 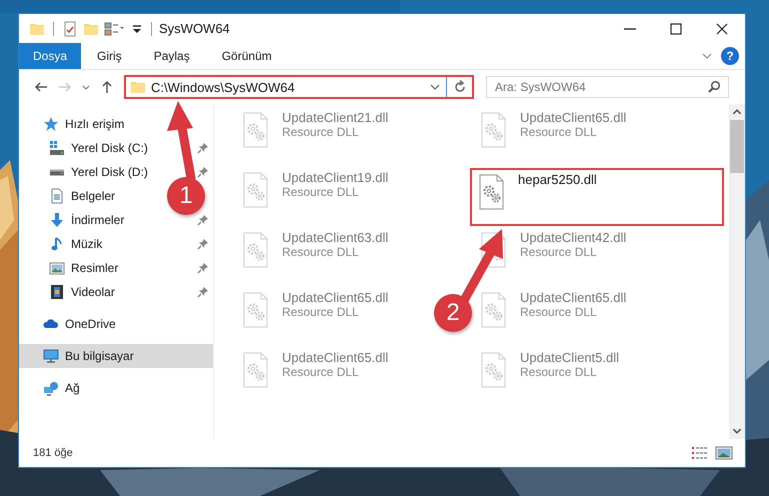 I want to click on sidebar-item: İndirmeler, so click(x=86, y=220).